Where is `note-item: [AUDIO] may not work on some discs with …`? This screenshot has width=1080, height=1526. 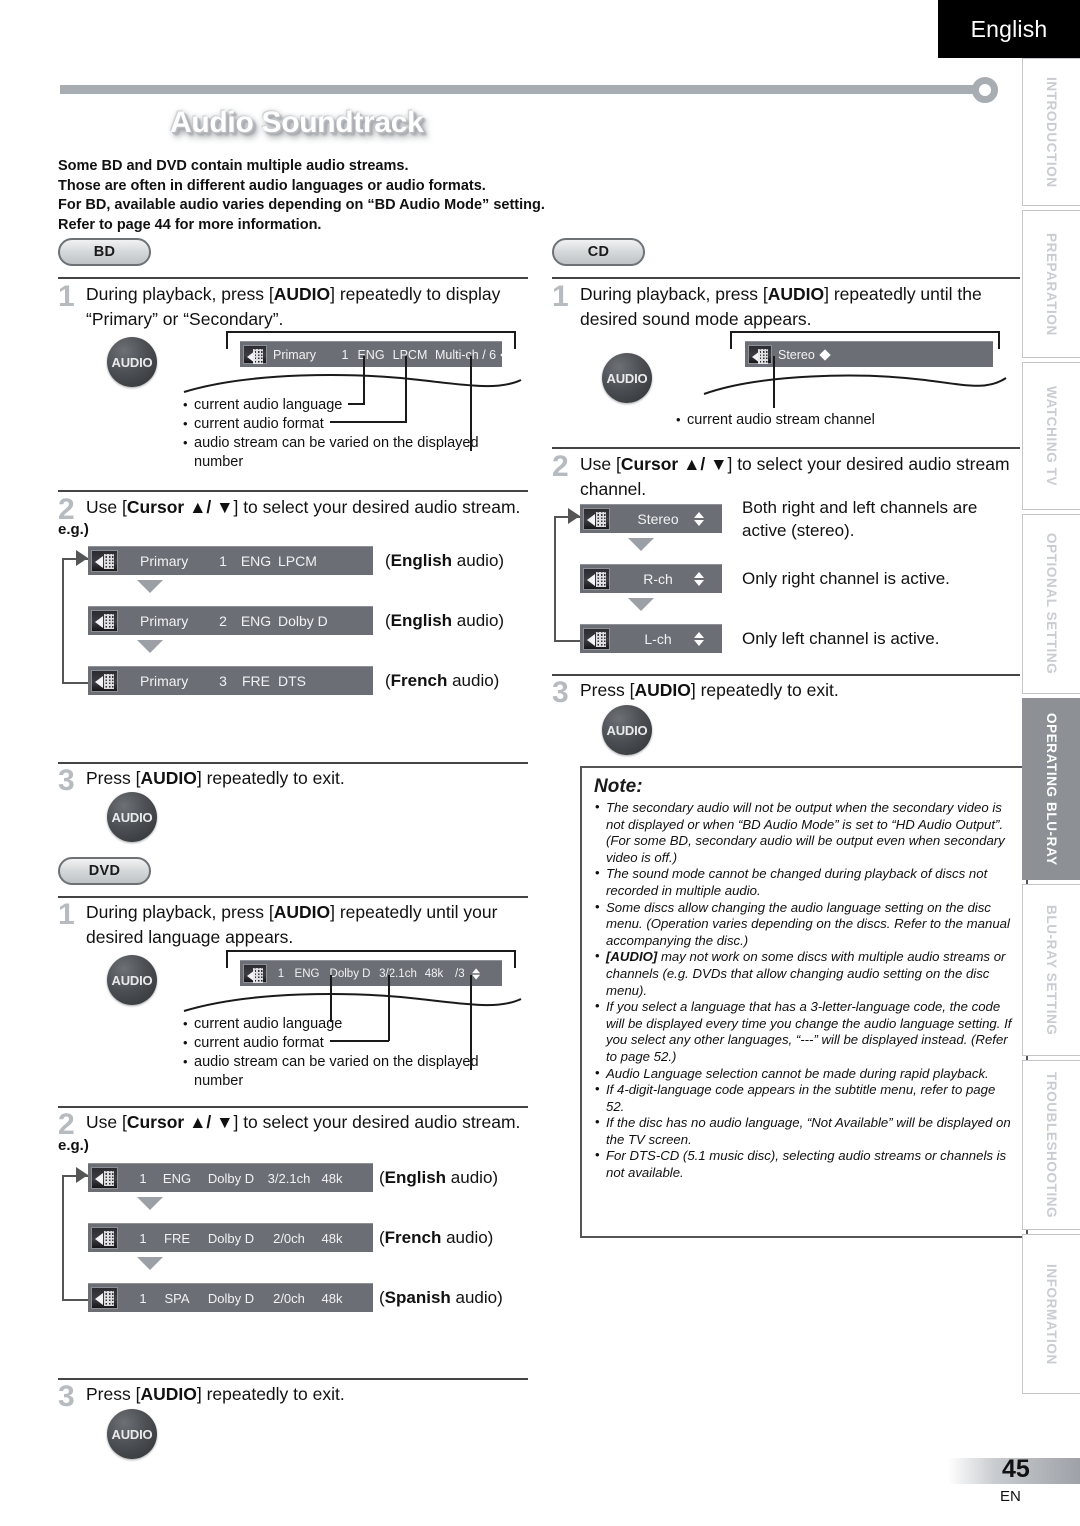 note-item: [AUDIO] may not work on some discs with … is located at coordinates (805, 973).